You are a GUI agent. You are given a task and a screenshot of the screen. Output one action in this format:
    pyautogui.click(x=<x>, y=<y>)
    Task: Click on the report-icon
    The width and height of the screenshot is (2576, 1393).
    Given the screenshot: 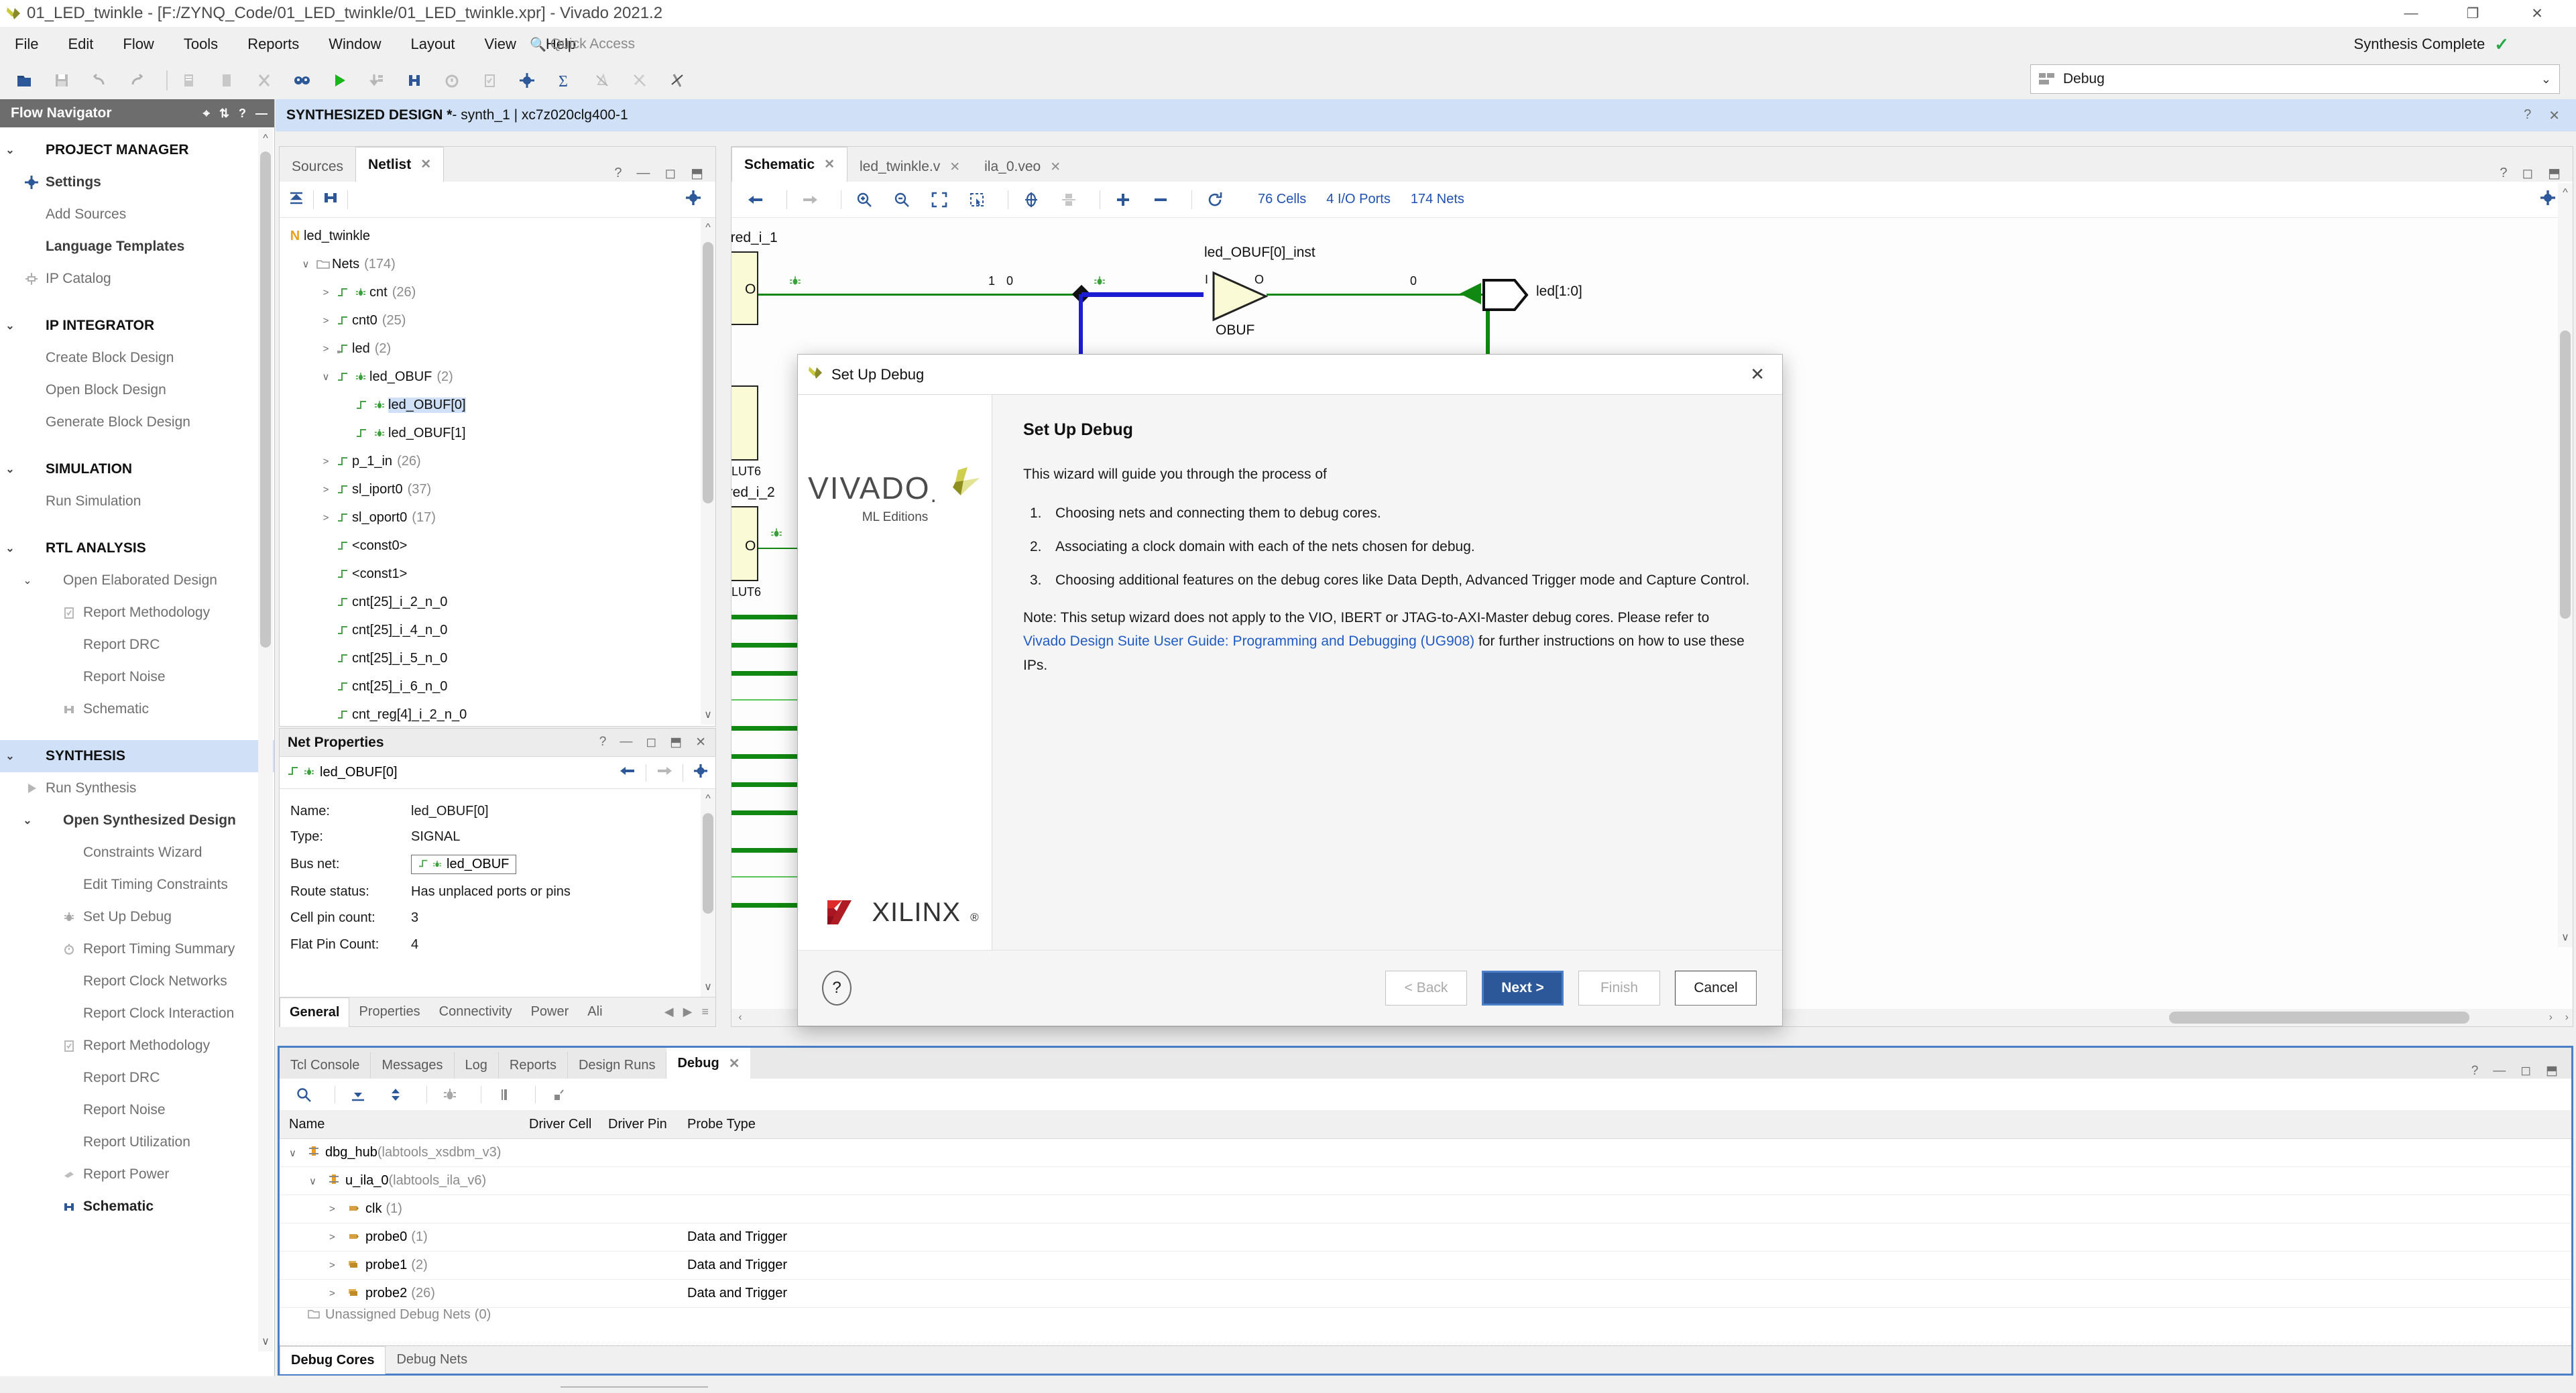 What is the action you would take?
    pyautogui.click(x=377, y=80)
    